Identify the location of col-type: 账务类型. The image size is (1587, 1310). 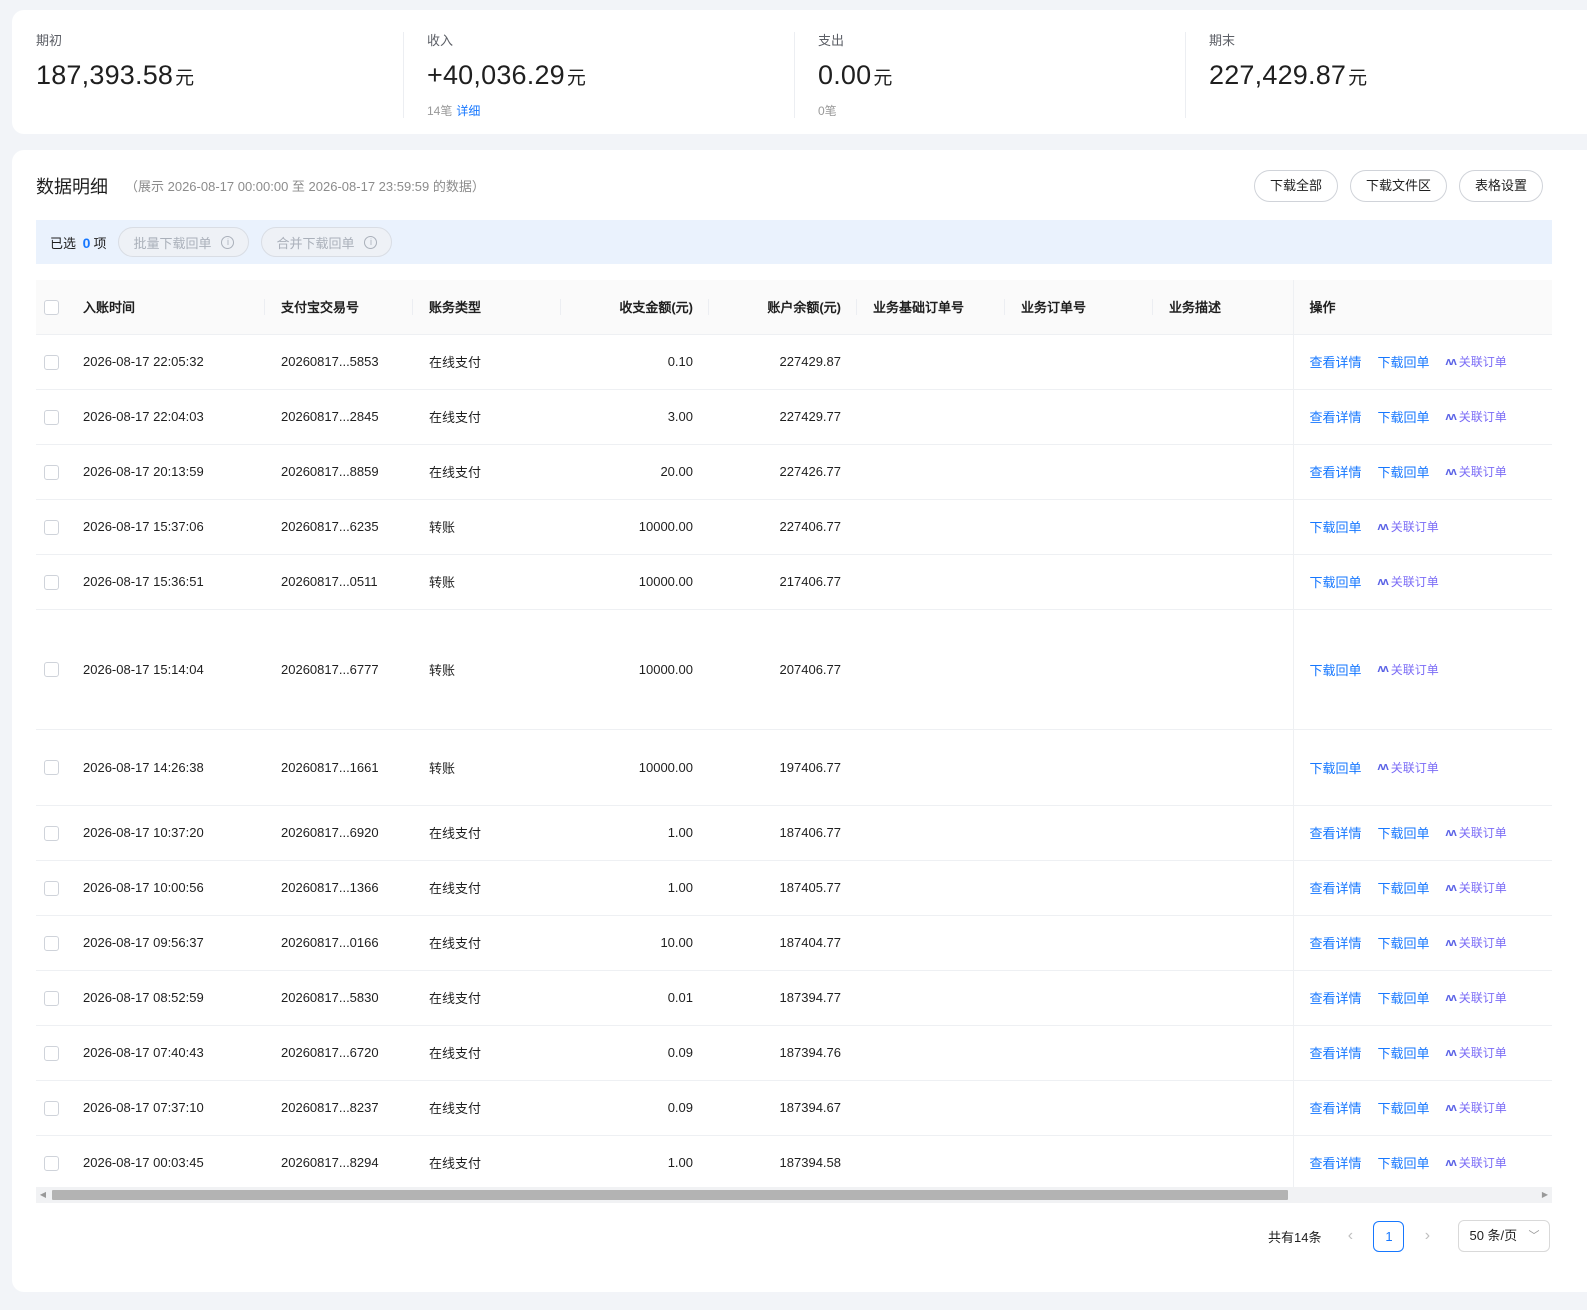
(487, 307).